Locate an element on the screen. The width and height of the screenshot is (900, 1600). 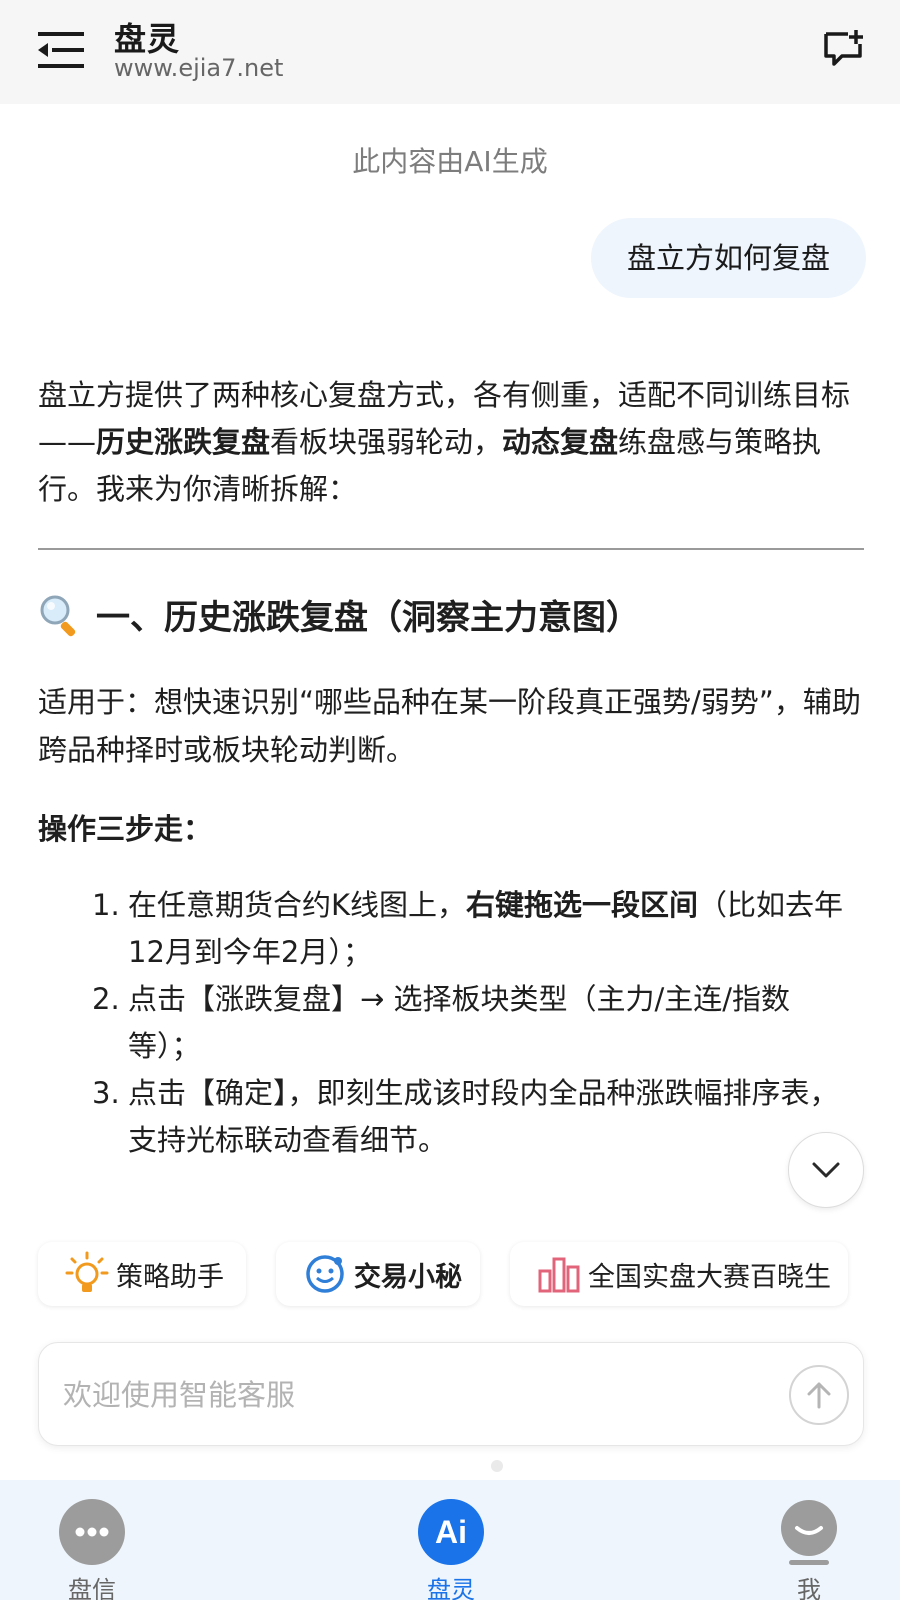
quick-tool-strategy-assistant: 策略助手 is located at coordinates (142, 1274).